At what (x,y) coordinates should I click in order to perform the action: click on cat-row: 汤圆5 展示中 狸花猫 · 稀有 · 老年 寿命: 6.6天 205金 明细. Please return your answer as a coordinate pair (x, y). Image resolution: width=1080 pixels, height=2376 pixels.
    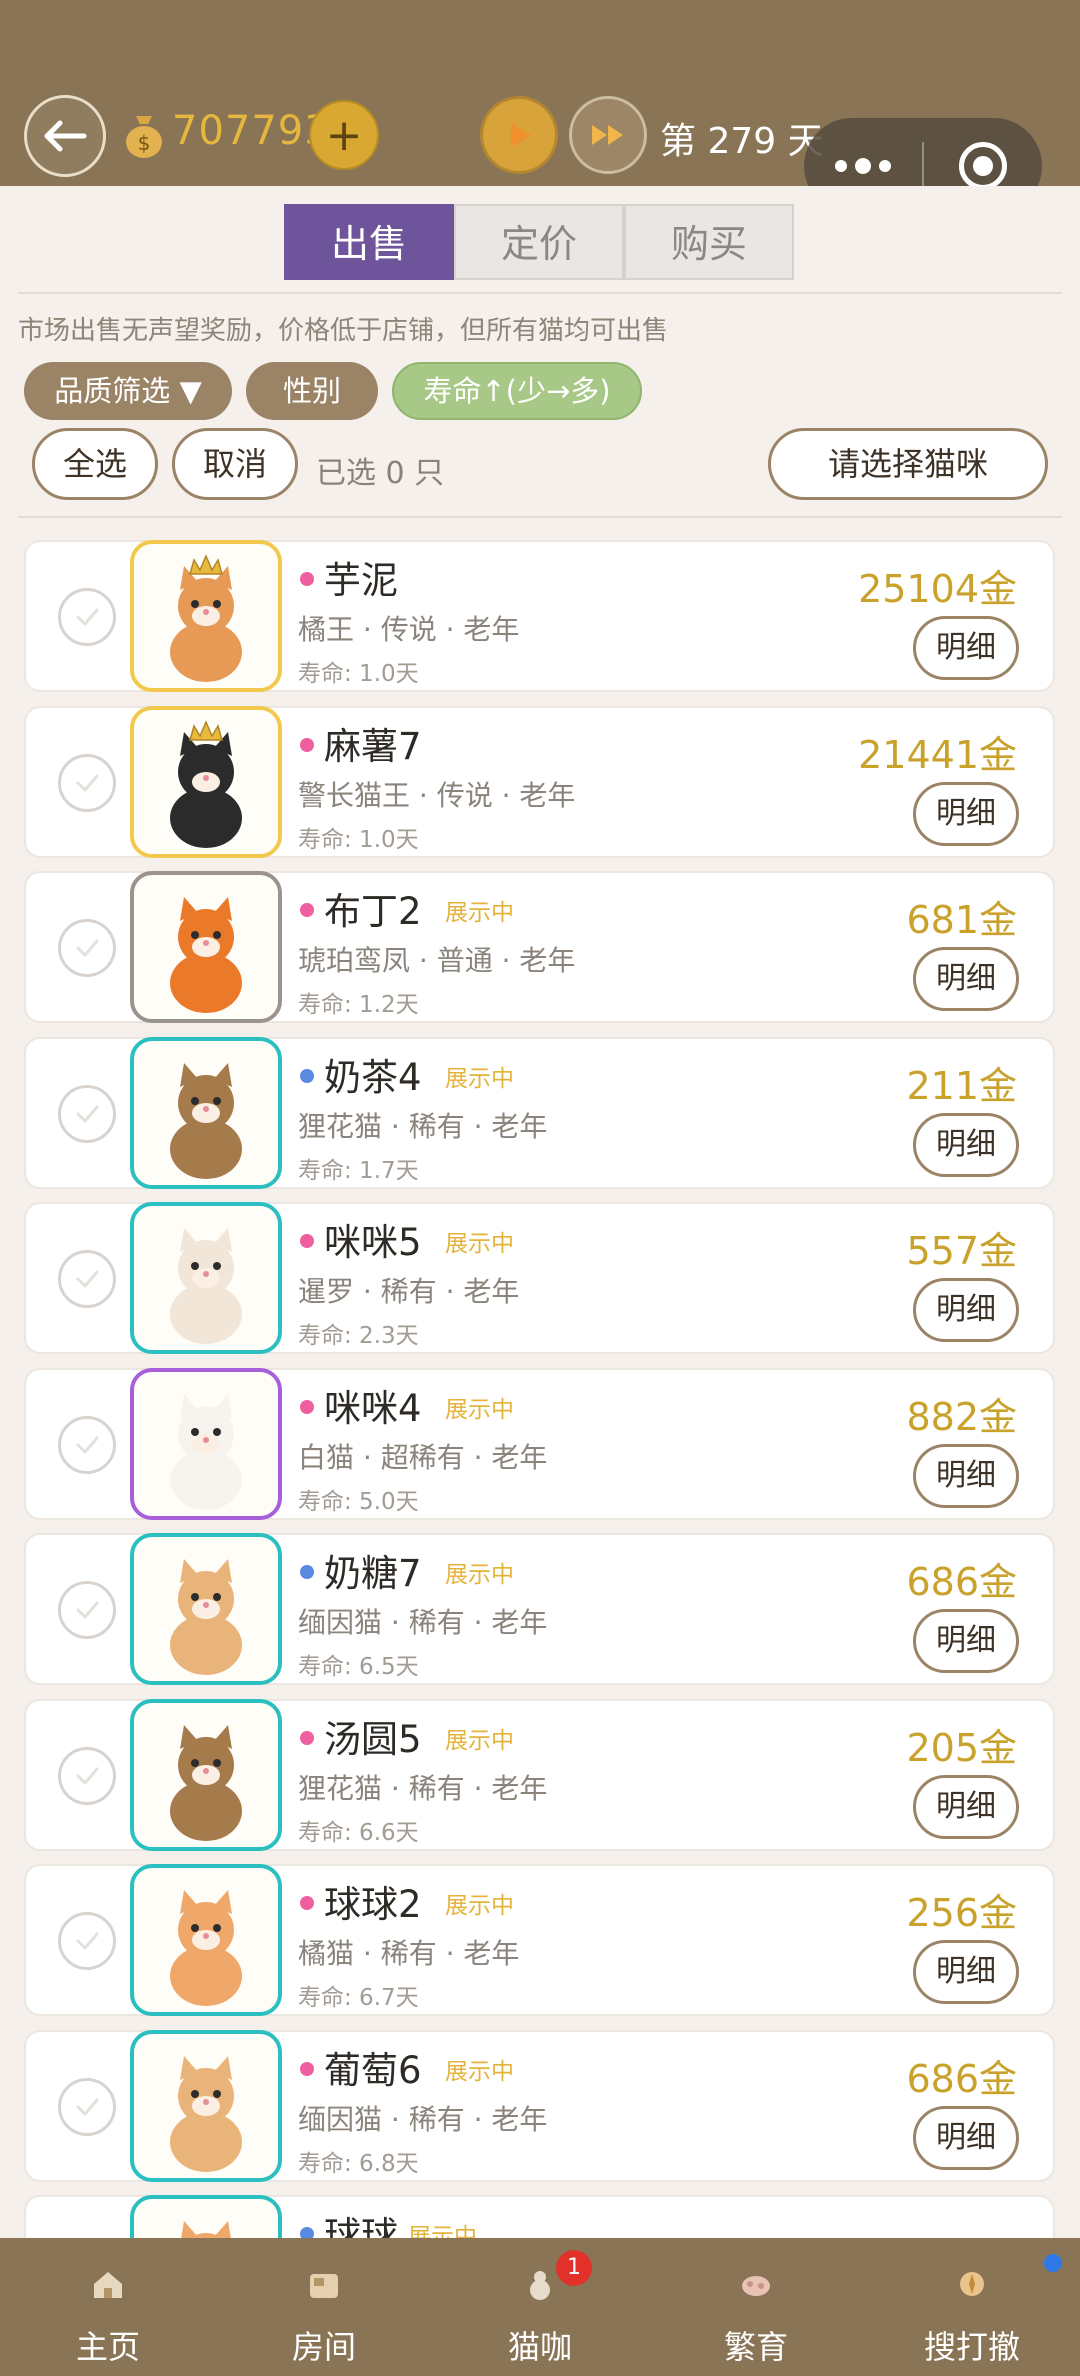
    Looking at the image, I should click on (539, 1775).